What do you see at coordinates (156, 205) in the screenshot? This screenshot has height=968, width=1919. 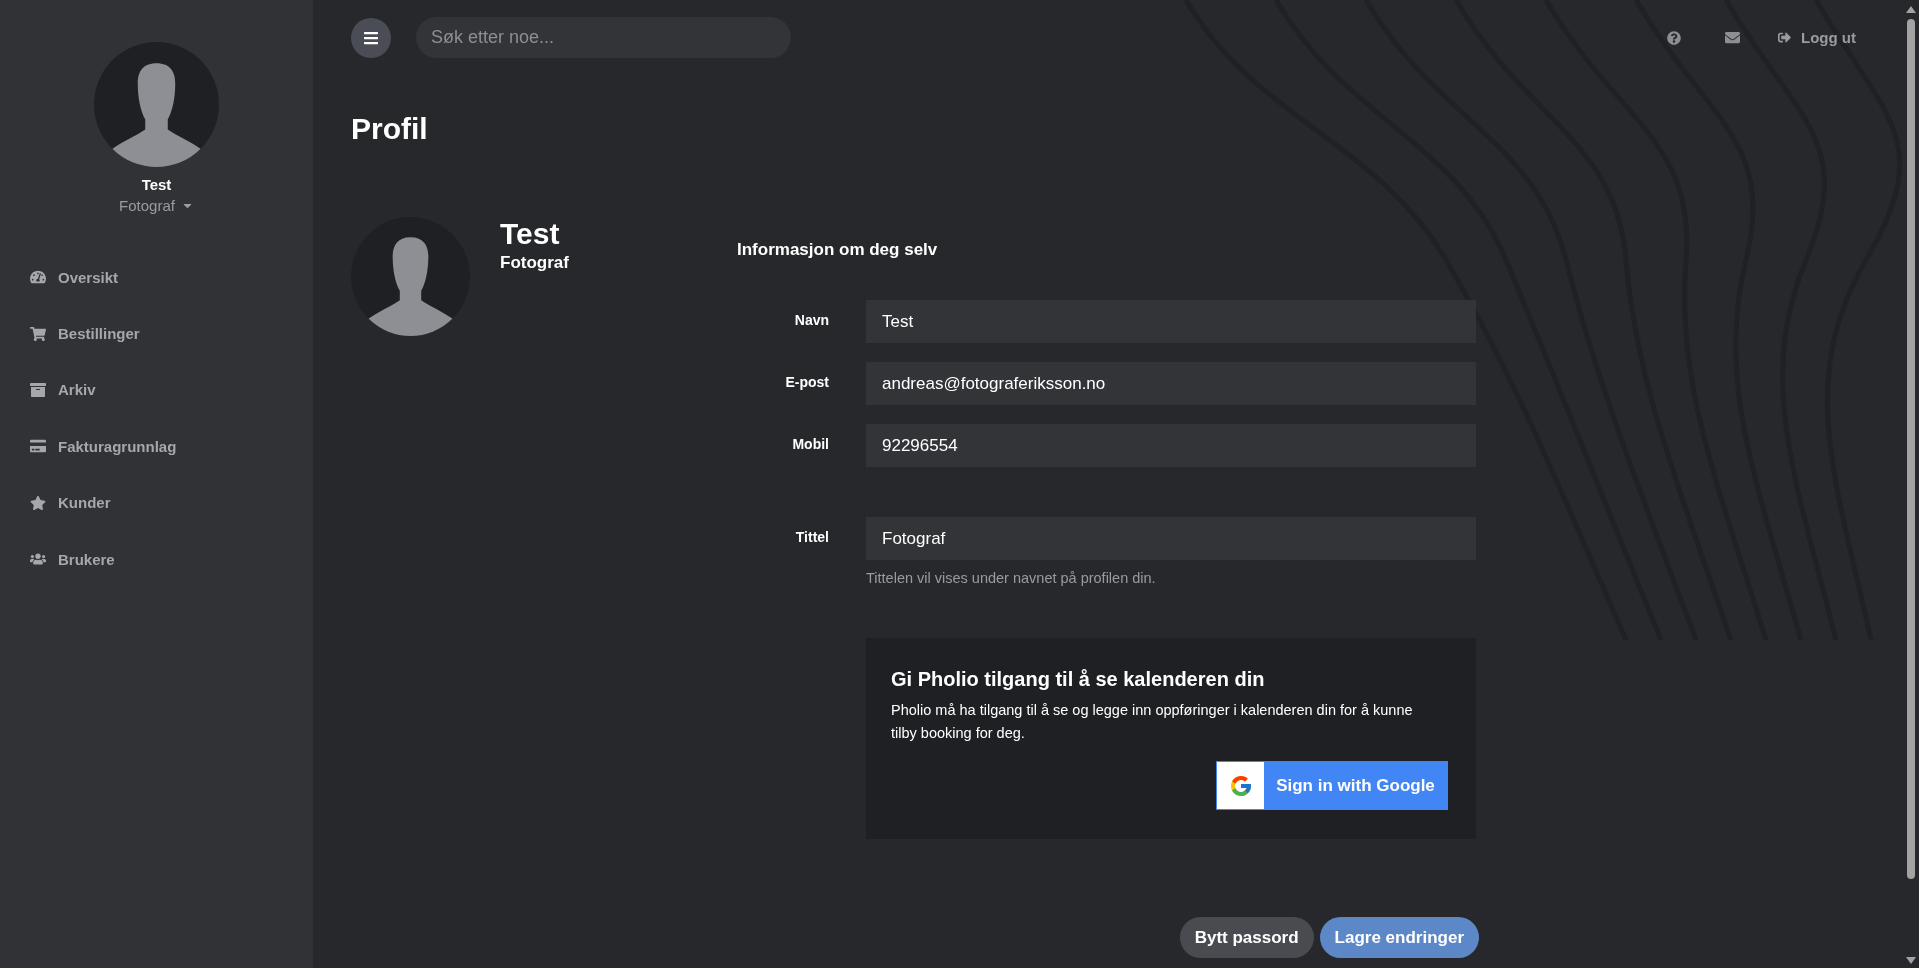 I see `role-dropdown: Fotograf` at bounding box center [156, 205].